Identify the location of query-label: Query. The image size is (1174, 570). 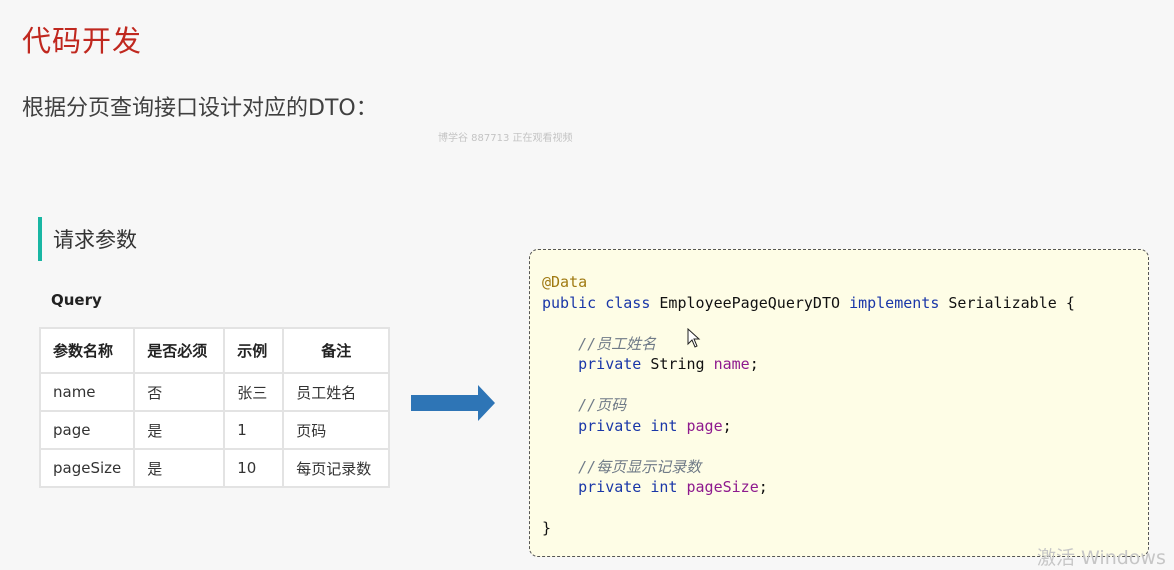
(76, 300).